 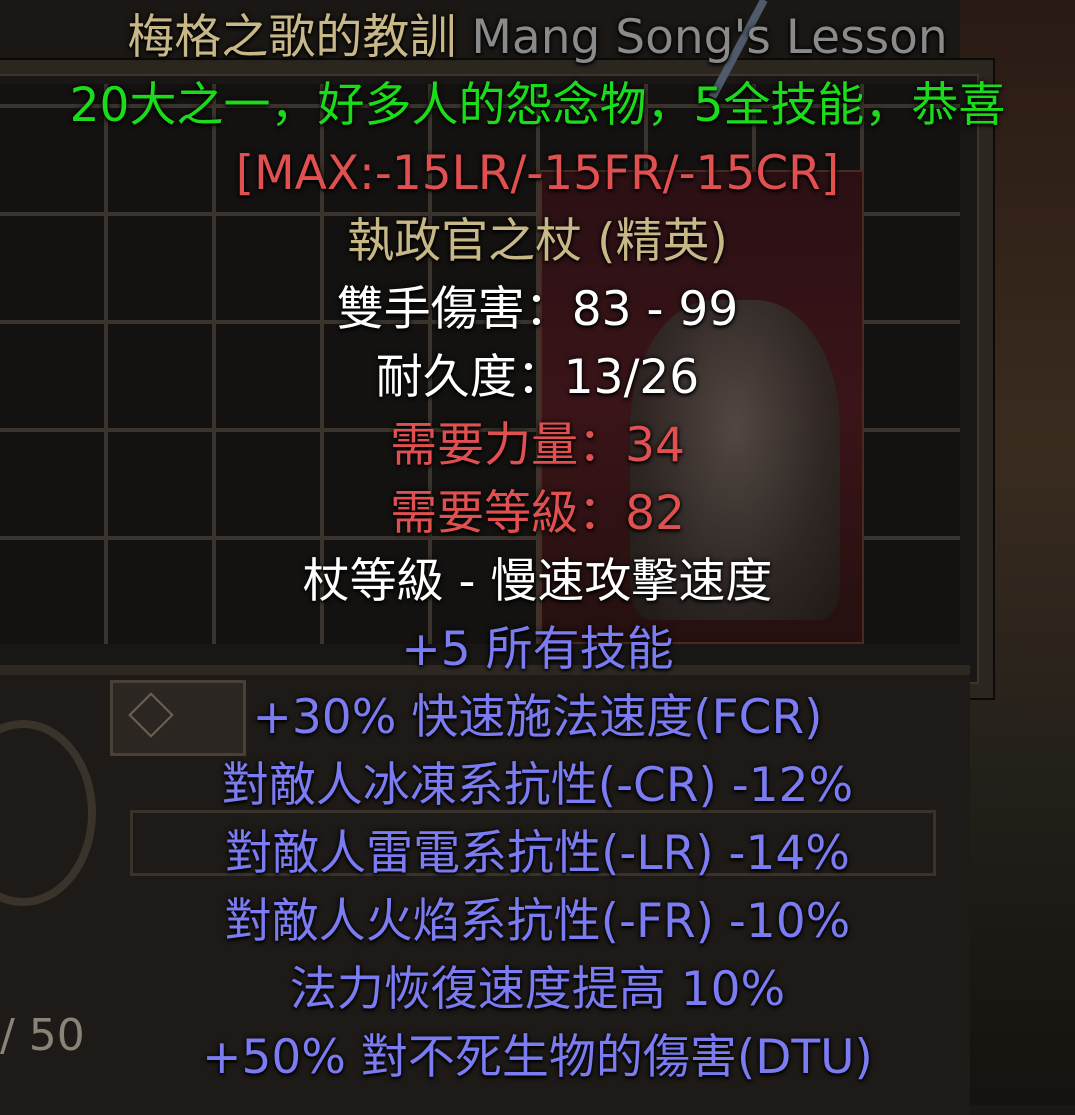 What do you see at coordinates (537, 853) in the screenshot?
I see `mod-lightning-resist: 對敵人雷電系抗性(-LR) -14%` at bounding box center [537, 853].